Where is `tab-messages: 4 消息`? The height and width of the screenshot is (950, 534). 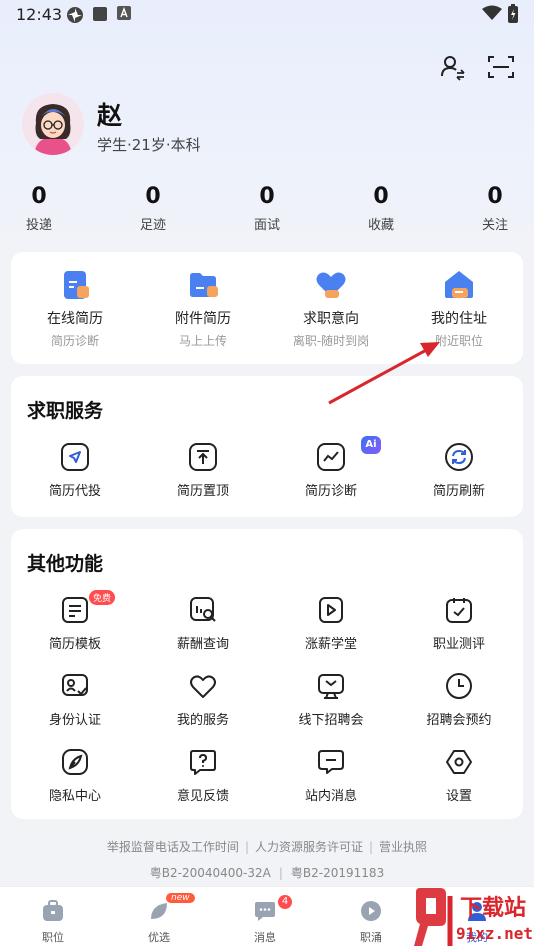 tab-messages: 4 消息 is located at coordinates (265, 918).